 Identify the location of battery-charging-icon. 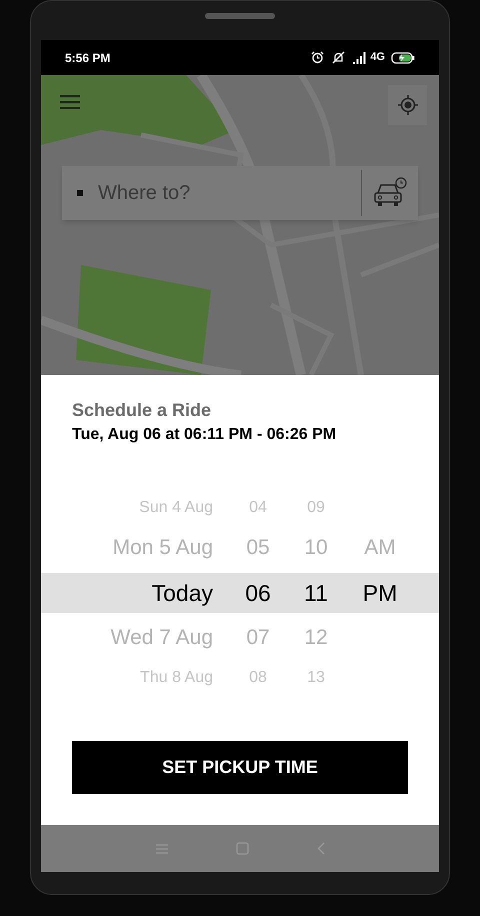
(403, 58).